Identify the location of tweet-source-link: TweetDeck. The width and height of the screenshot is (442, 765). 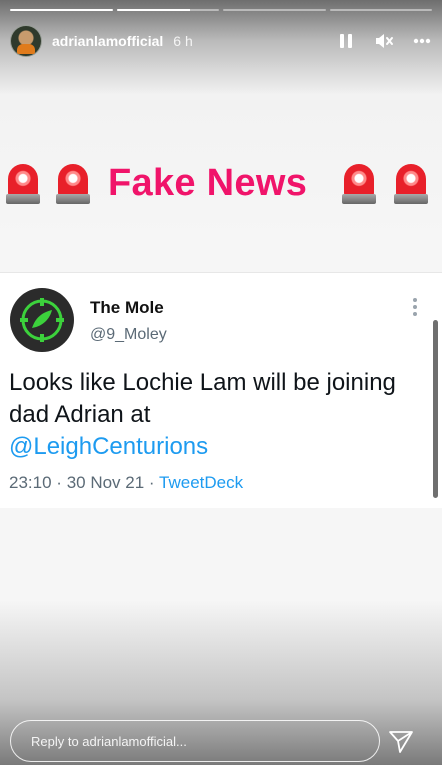
(201, 482).